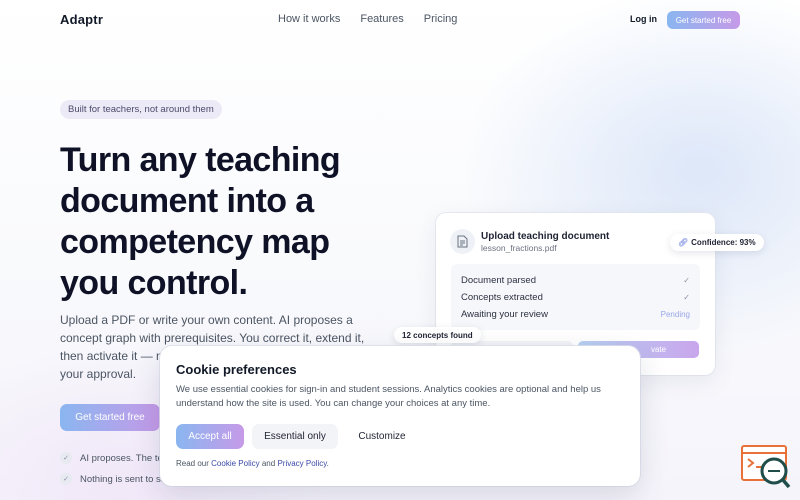  I want to click on status-row: Document parsed ✓, so click(575, 280).